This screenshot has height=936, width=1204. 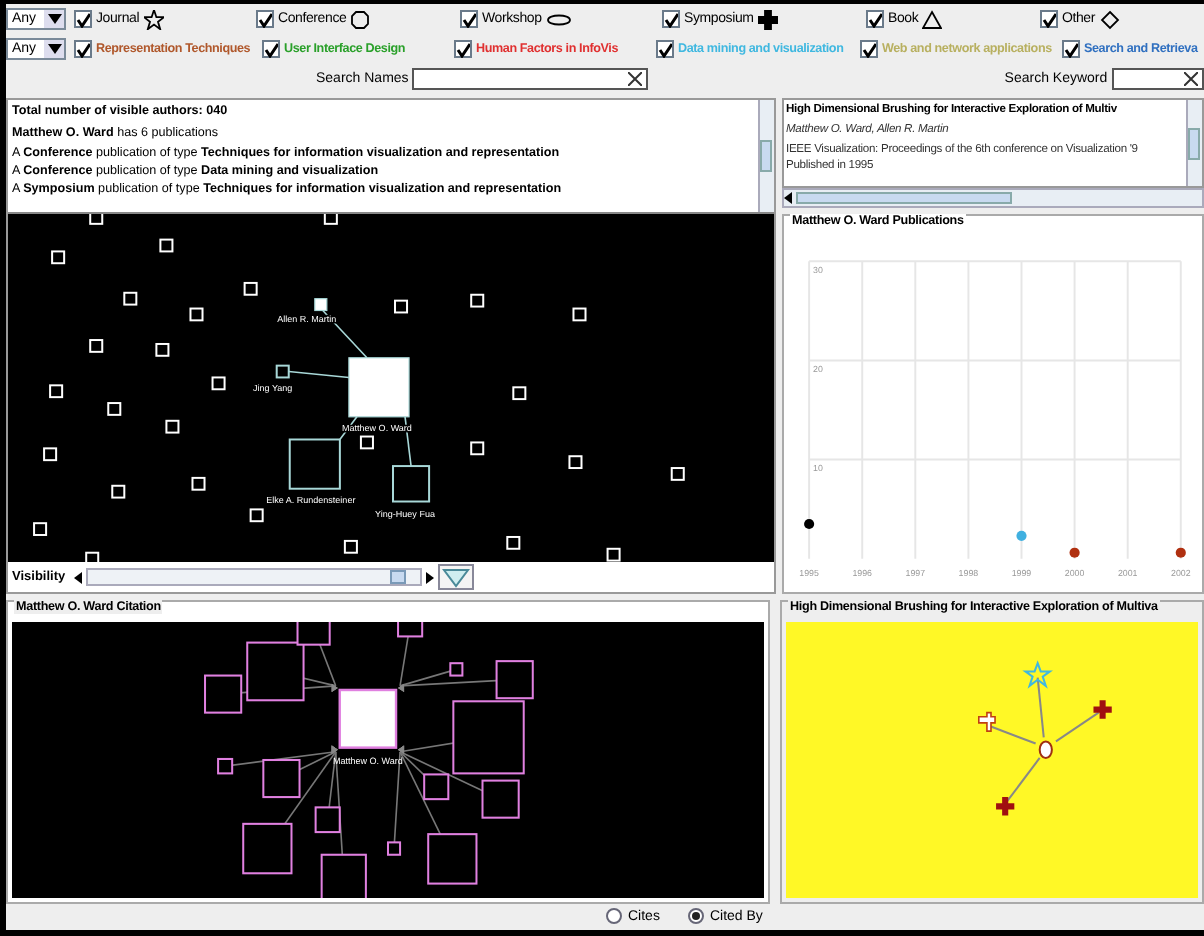 What do you see at coordinates (153, 19) in the screenshot?
I see `star-icon` at bounding box center [153, 19].